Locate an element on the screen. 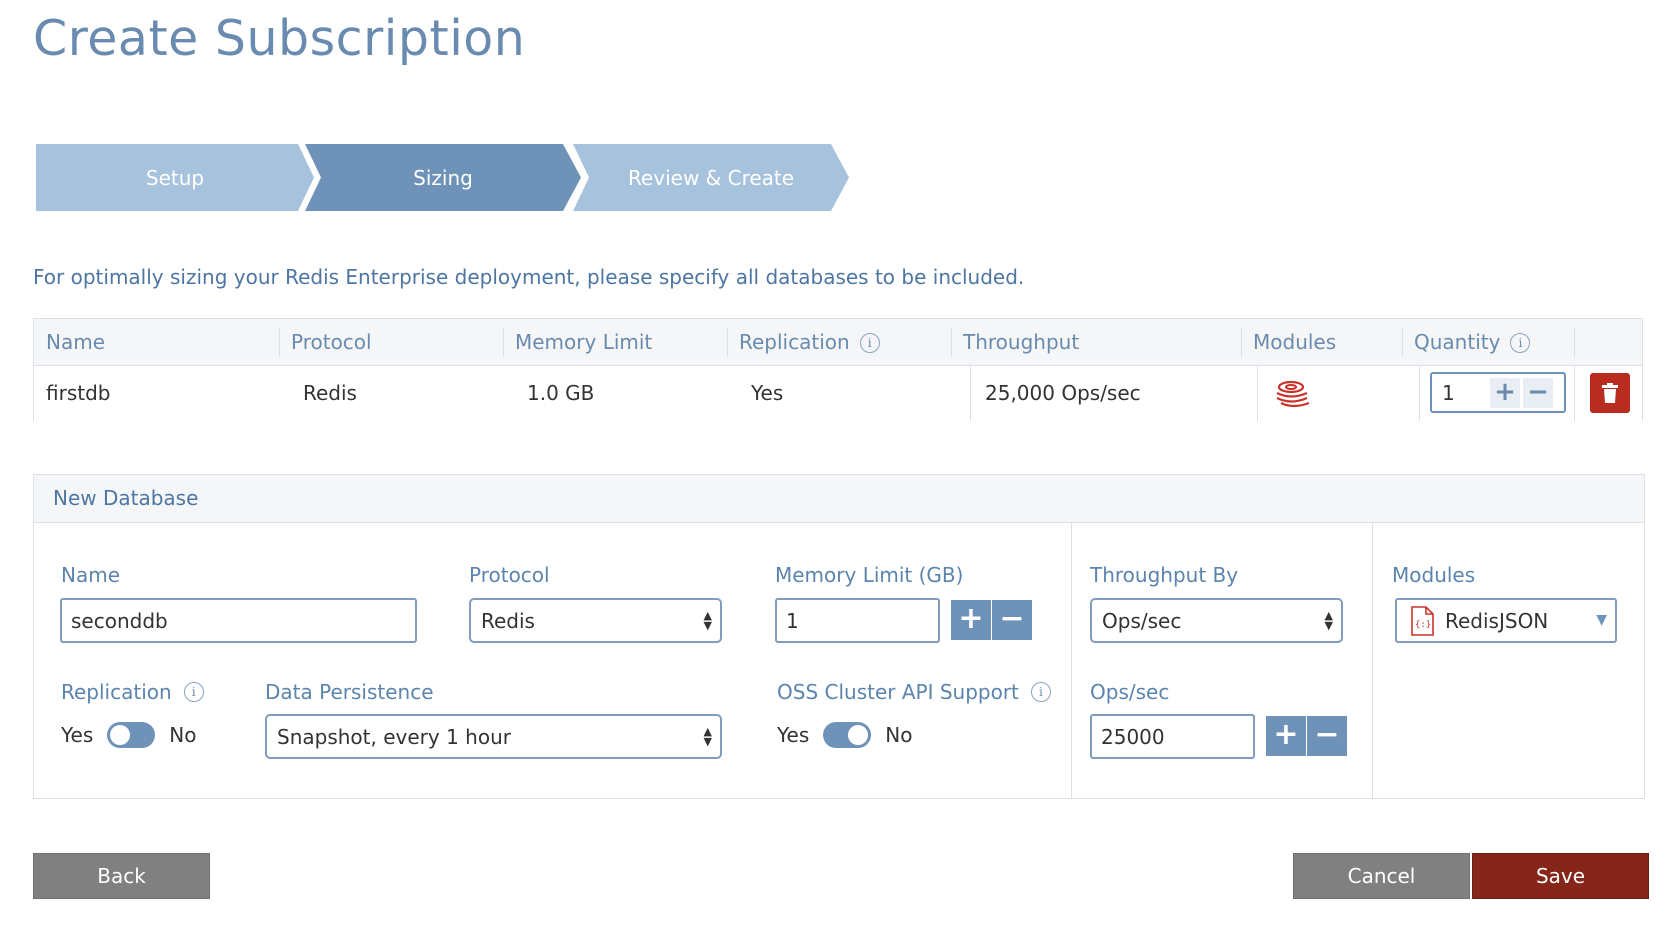  header-replication-label: Replication is located at coordinates (794, 342).